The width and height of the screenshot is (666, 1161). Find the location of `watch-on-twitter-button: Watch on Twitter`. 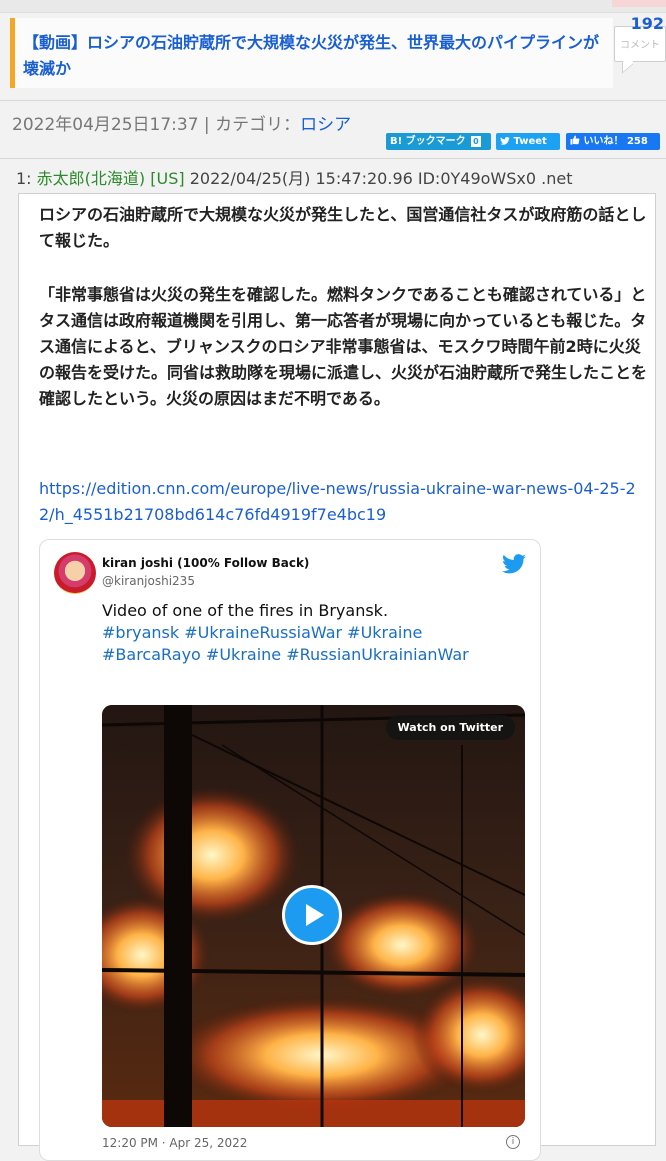

watch-on-twitter-button: Watch on Twitter is located at coordinates (450, 727).